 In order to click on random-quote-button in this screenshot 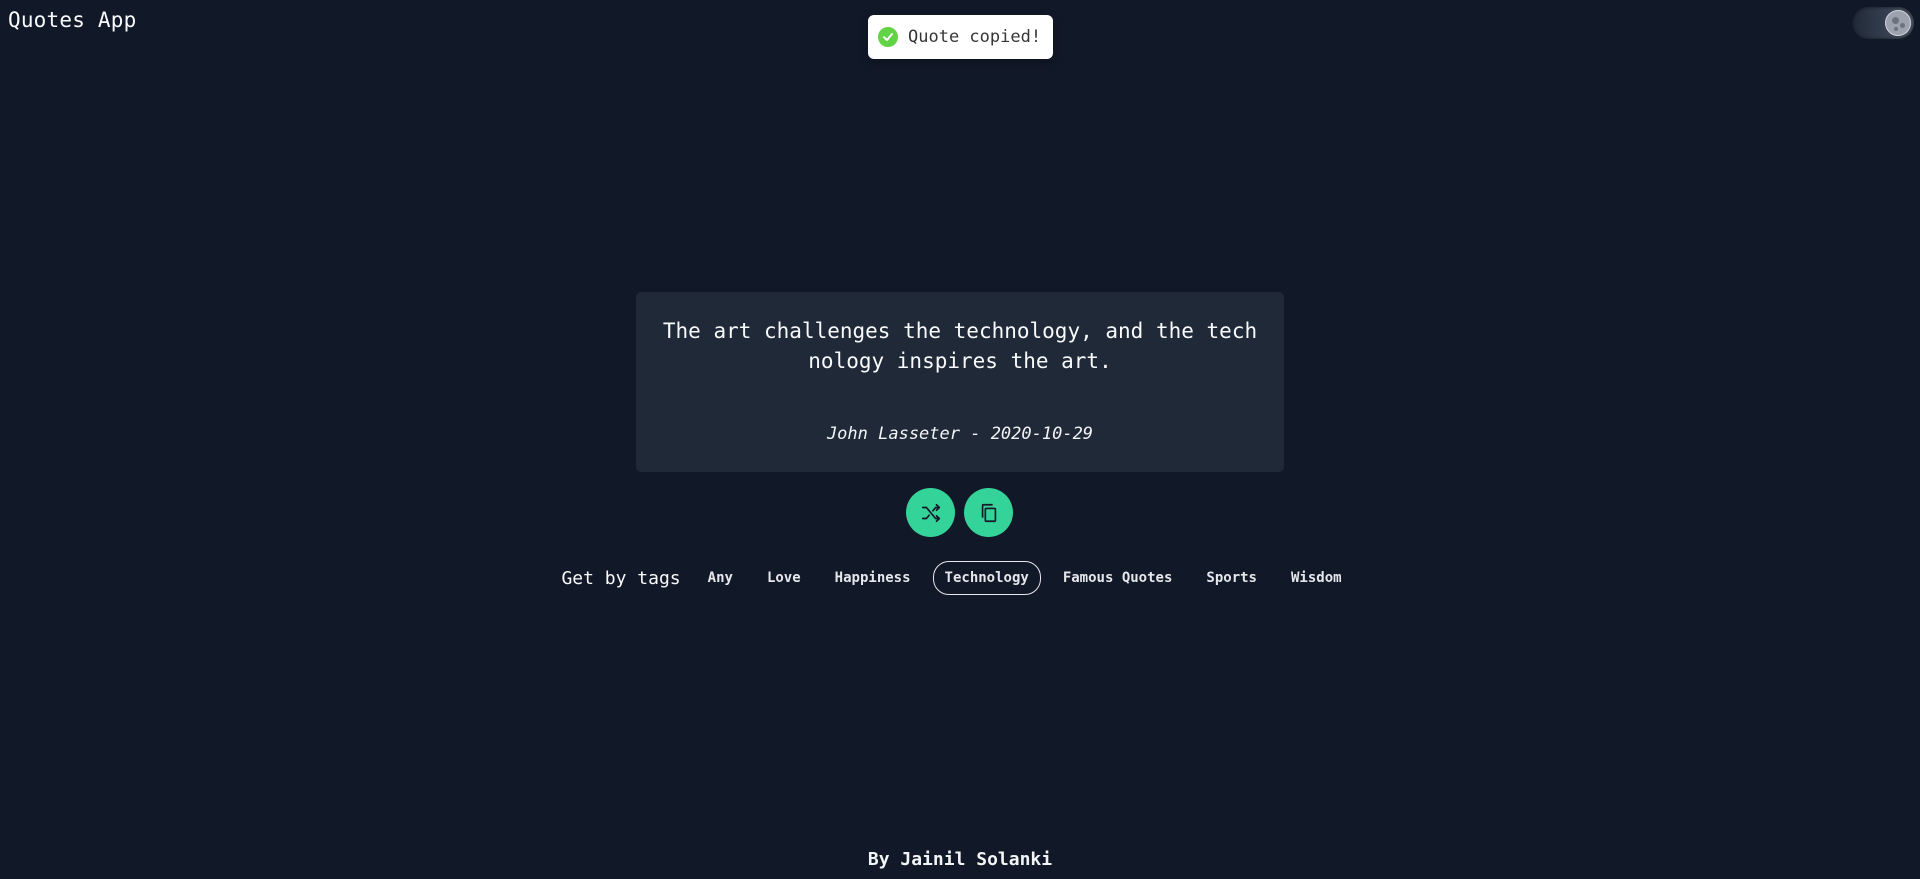, I will do `click(930, 512)`.